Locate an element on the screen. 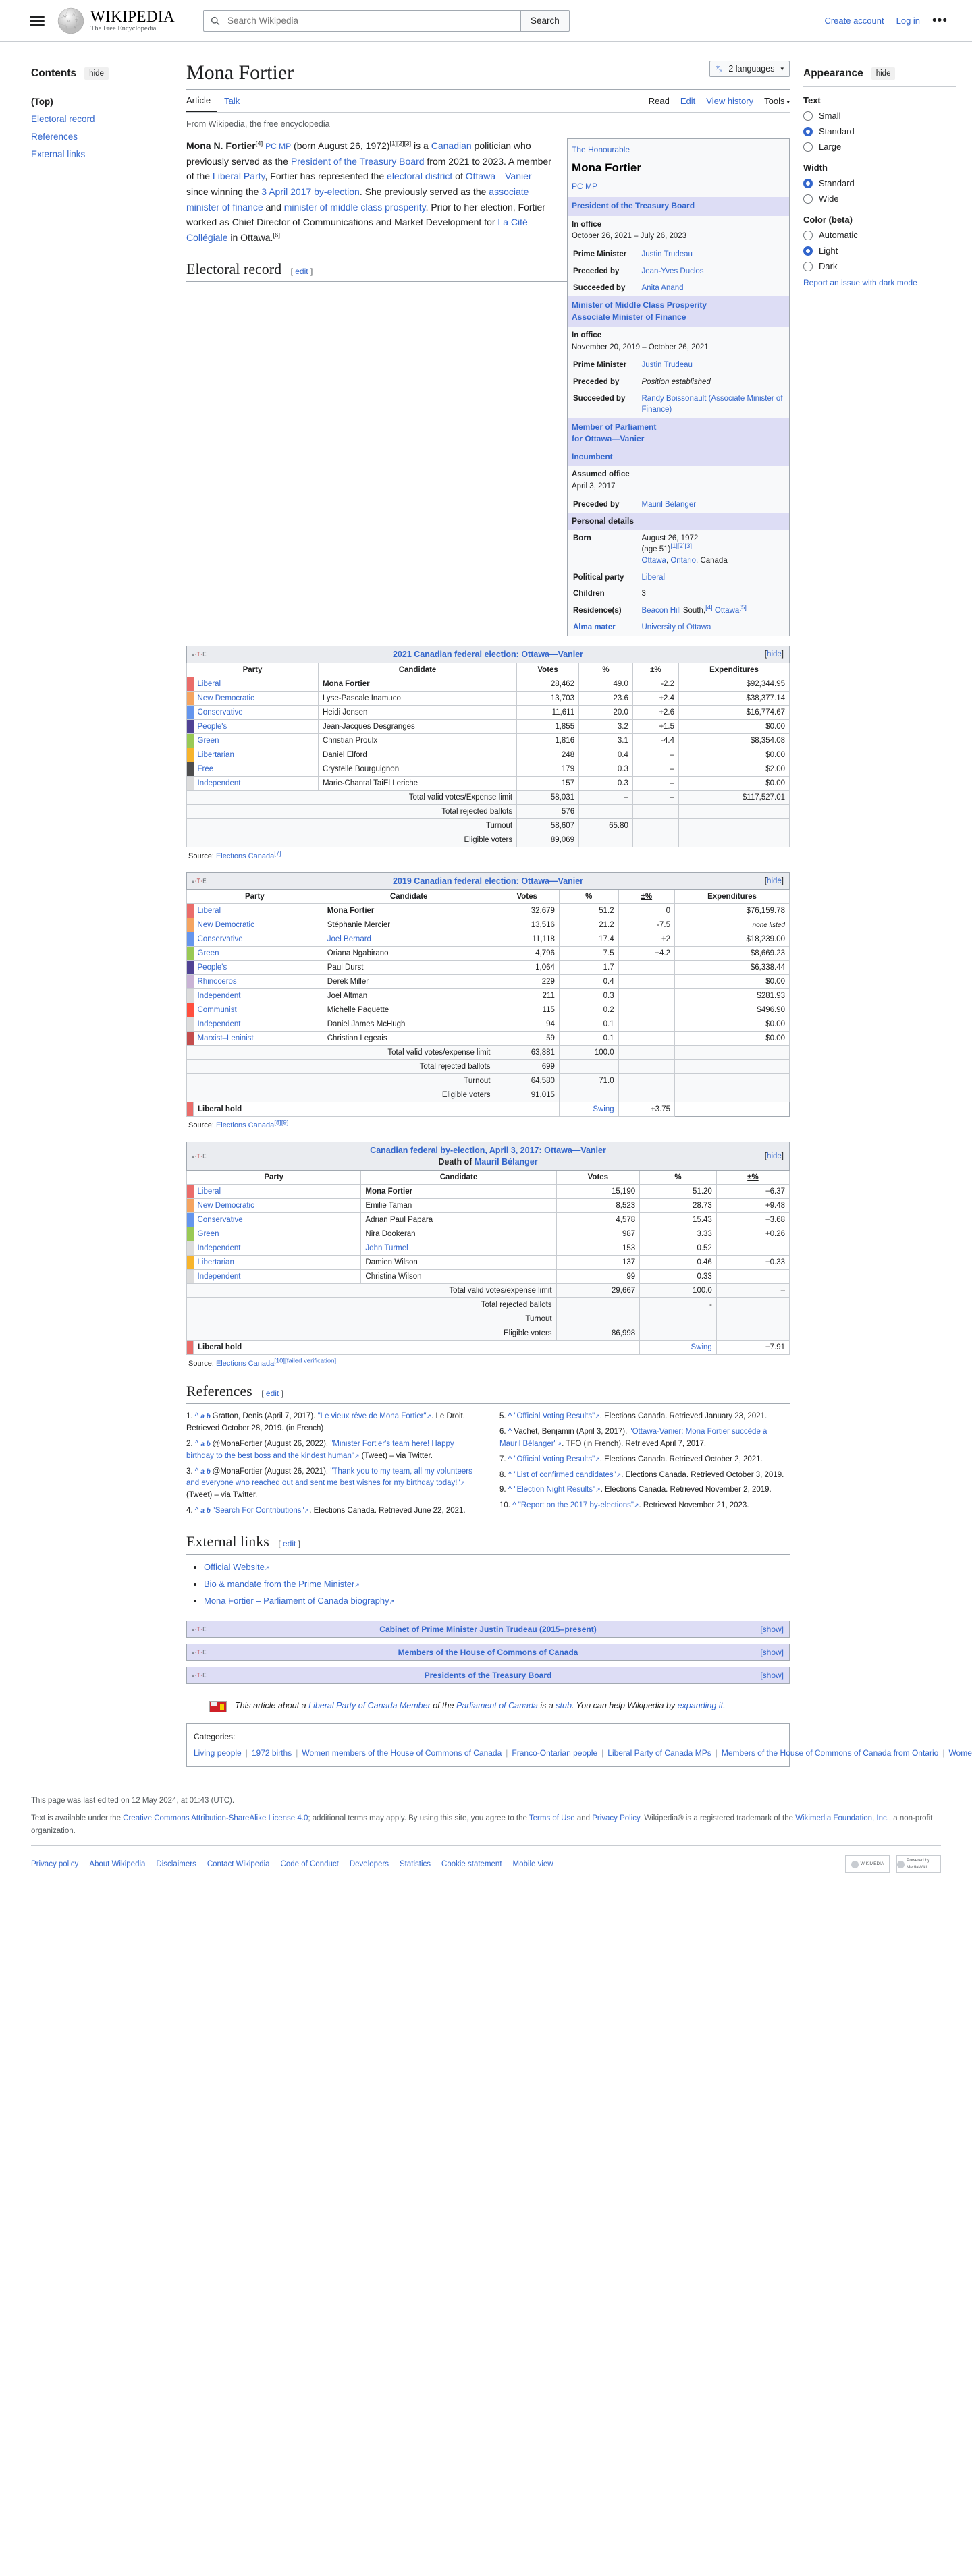 The height and width of the screenshot is (2576, 972). back-ref-icon: ^ is located at coordinates (515, 1505).